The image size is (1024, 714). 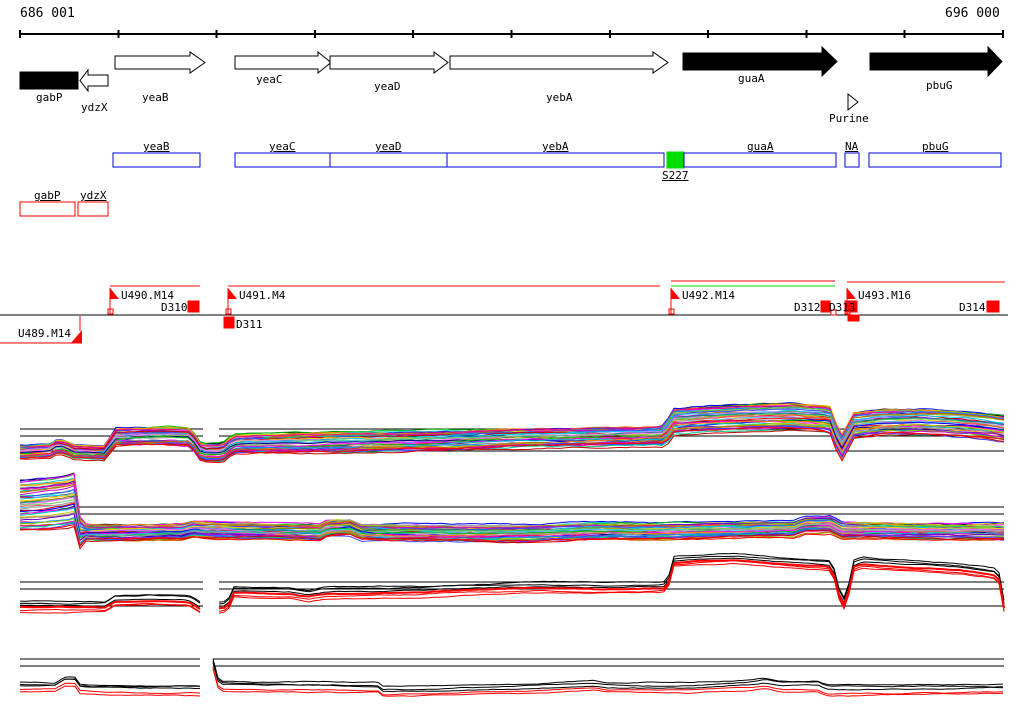 What do you see at coordinates (807, 307) in the screenshot?
I see `probe-label-D312: D312` at bounding box center [807, 307].